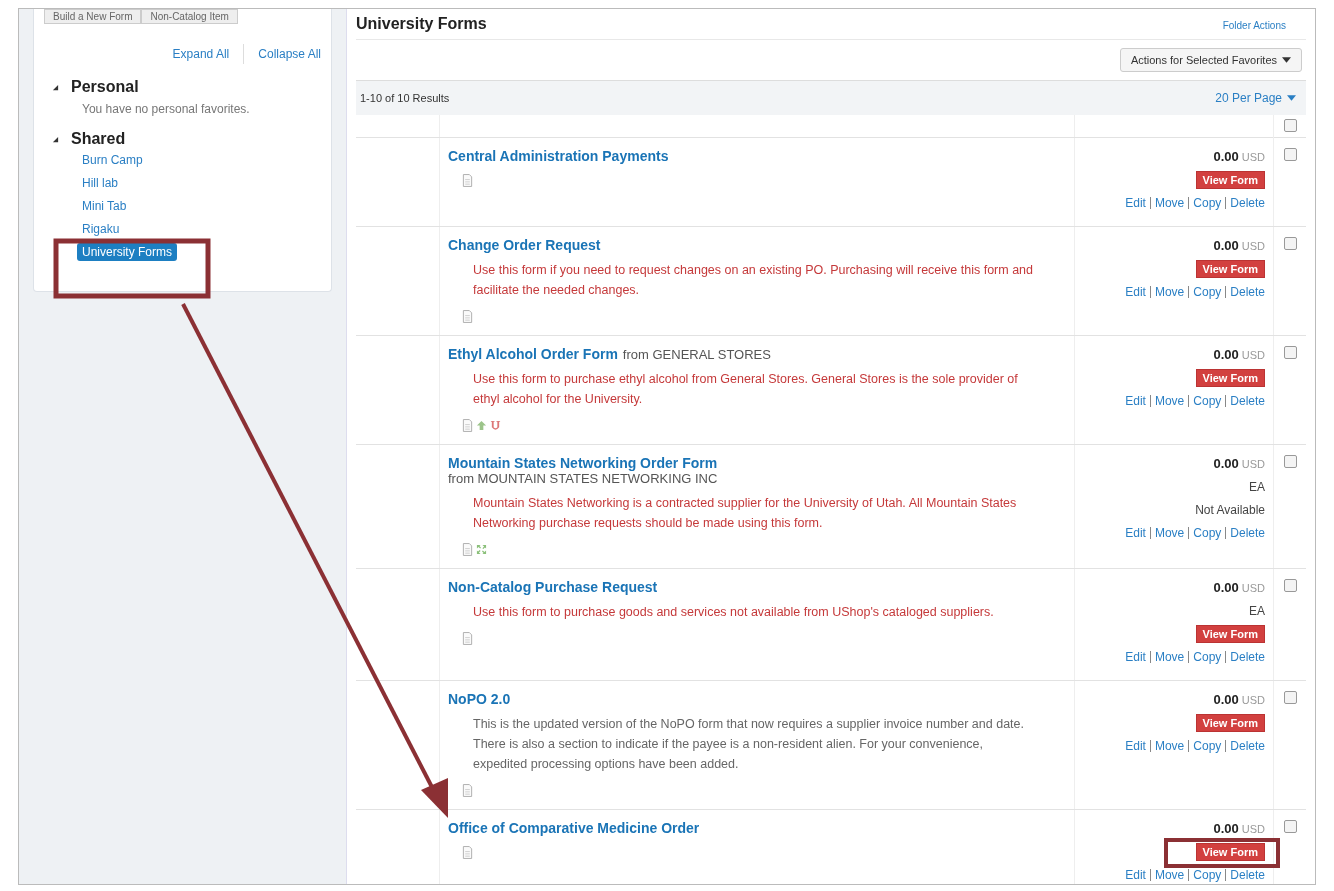 The width and height of the screenshot is (1334, 891). What do you see at coordinates (574, 828) in the screenshot?
I see `form-title-link: Office of Comparative Medicine Order` at bounding box center [574, 828].